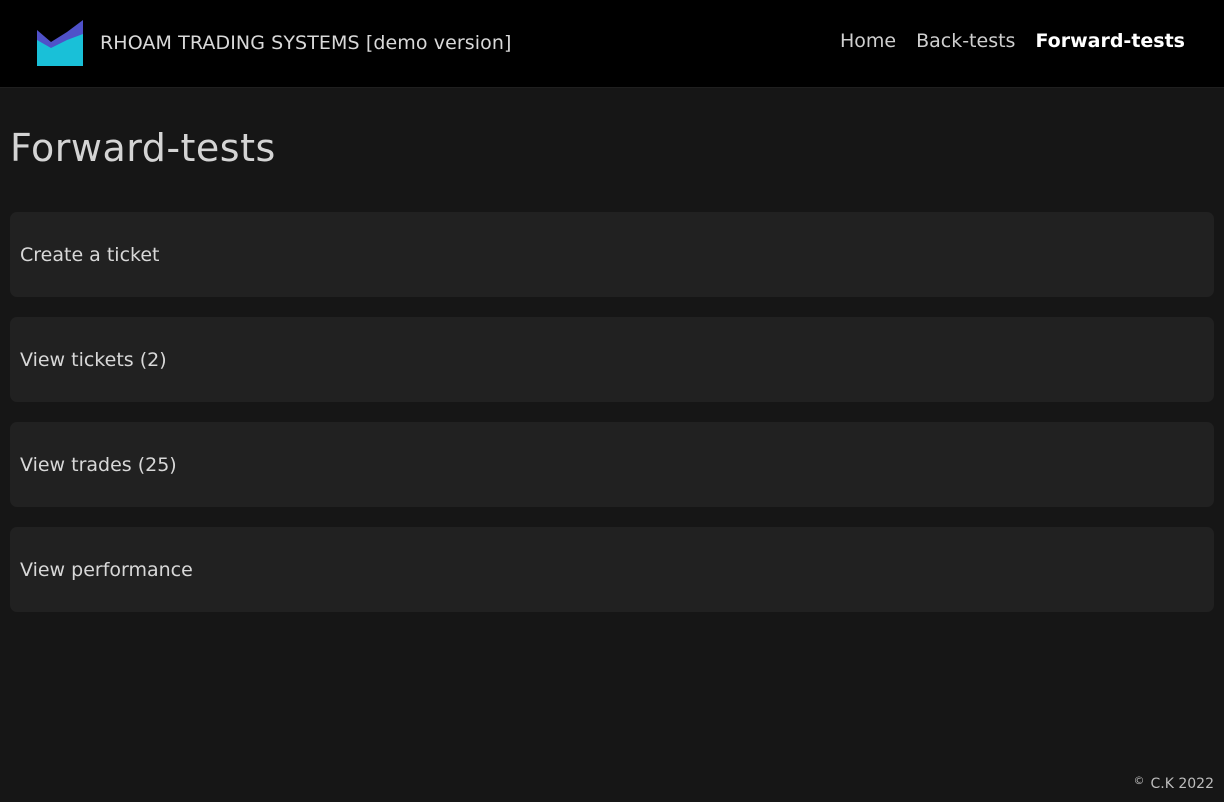 This screenshot has height=802, width=1224. I want to click on footer: © C.K 2022, so click(1174, 783).